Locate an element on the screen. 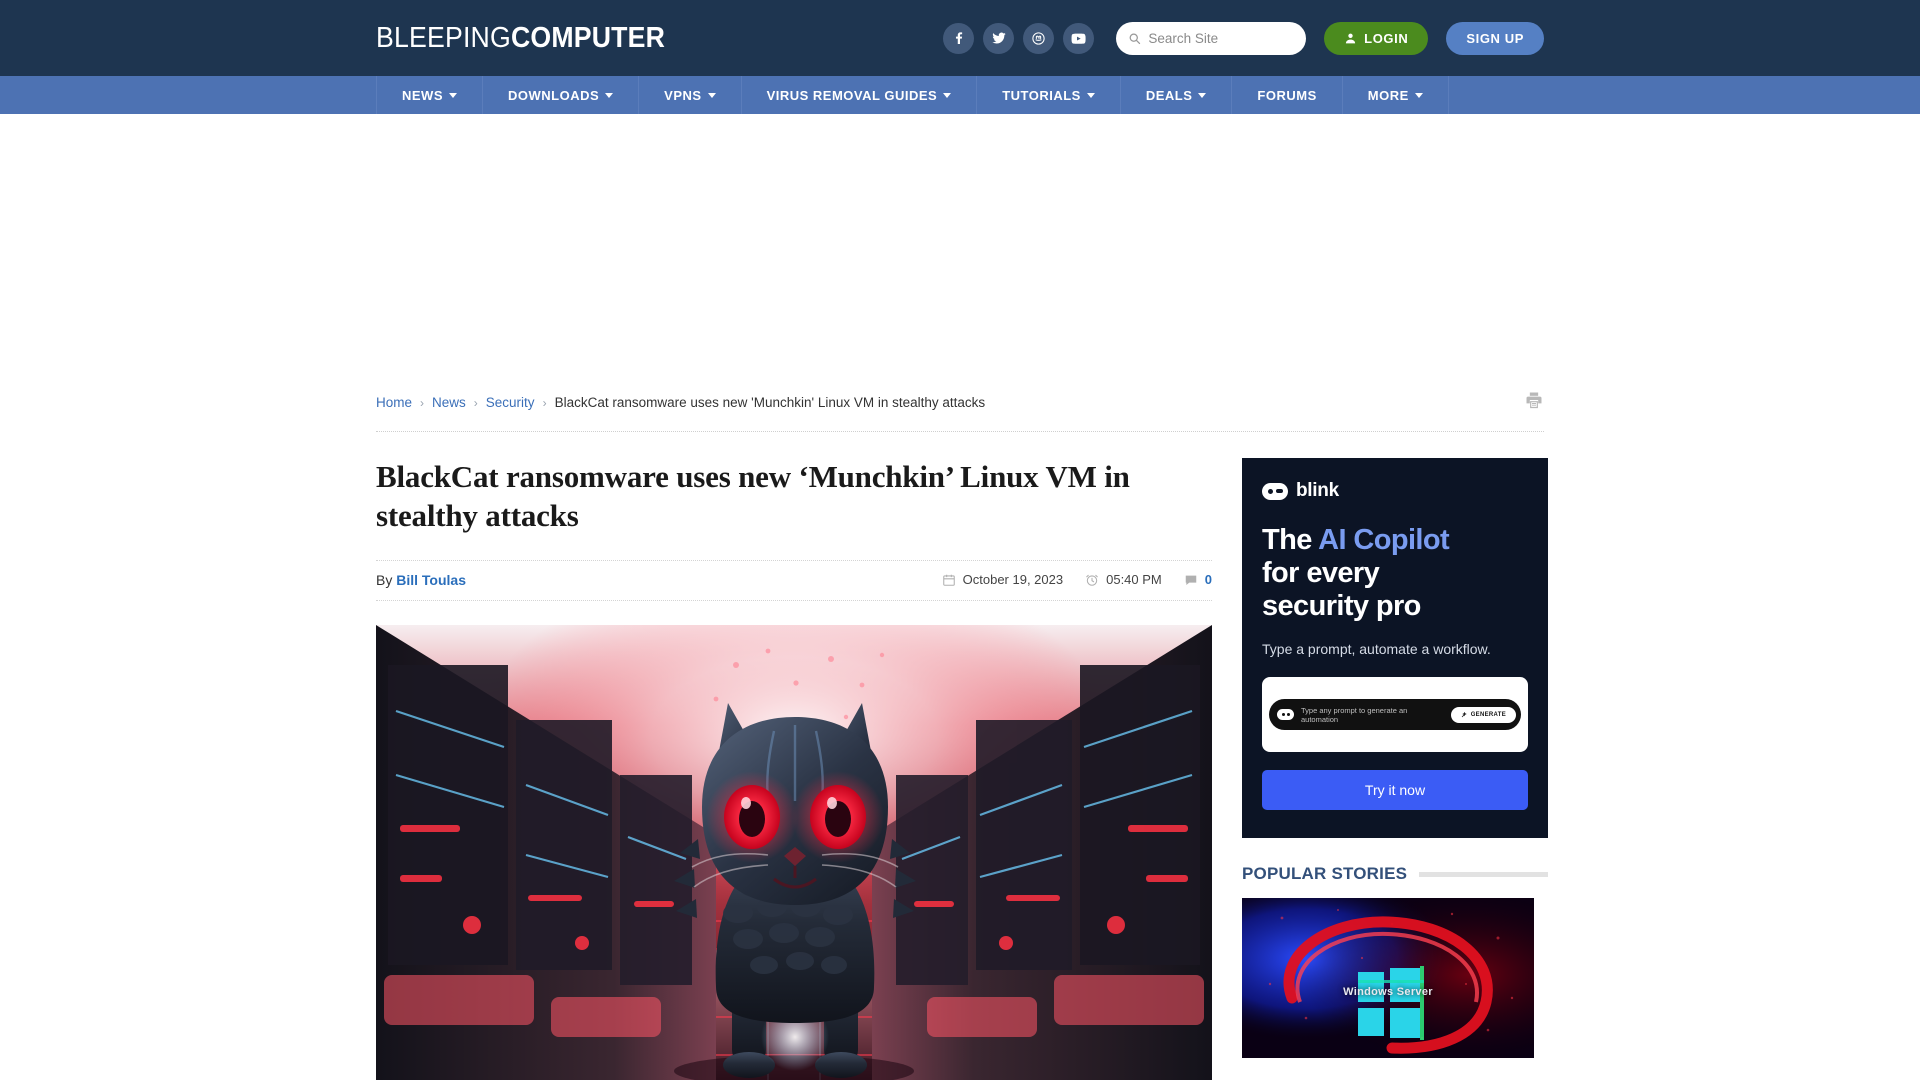  popular-story-thumbnail: Windows Server is located at coordinates (1388, 978).